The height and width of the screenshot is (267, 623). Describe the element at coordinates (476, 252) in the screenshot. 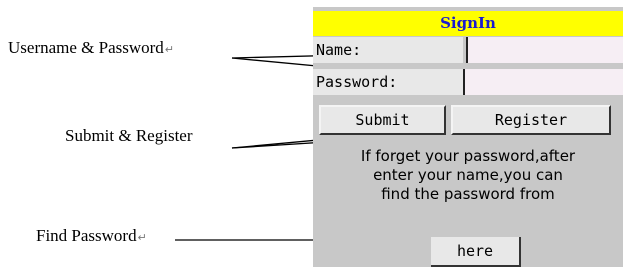

I see `here-link-button: here` at that location.